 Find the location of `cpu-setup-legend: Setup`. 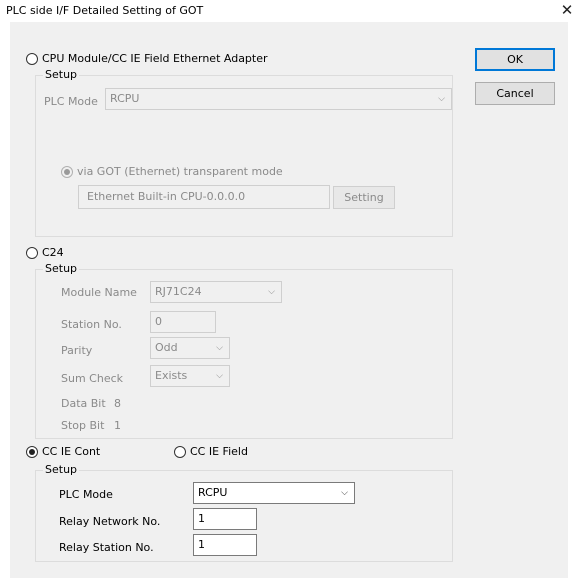

cpu-setup-legend: Setup is located at coordinates (61, 74).